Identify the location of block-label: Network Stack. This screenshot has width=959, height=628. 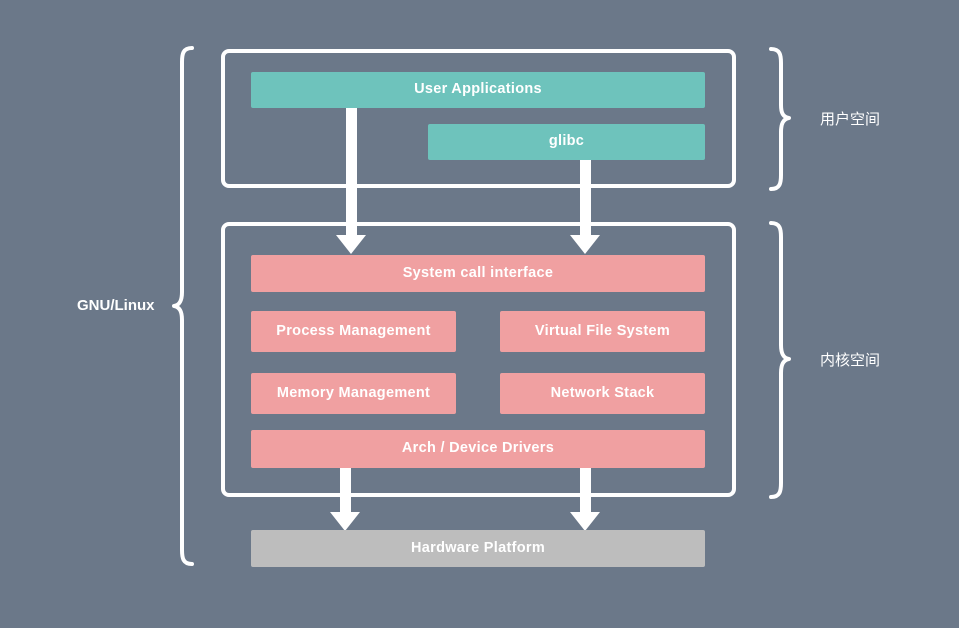
(602, 392).